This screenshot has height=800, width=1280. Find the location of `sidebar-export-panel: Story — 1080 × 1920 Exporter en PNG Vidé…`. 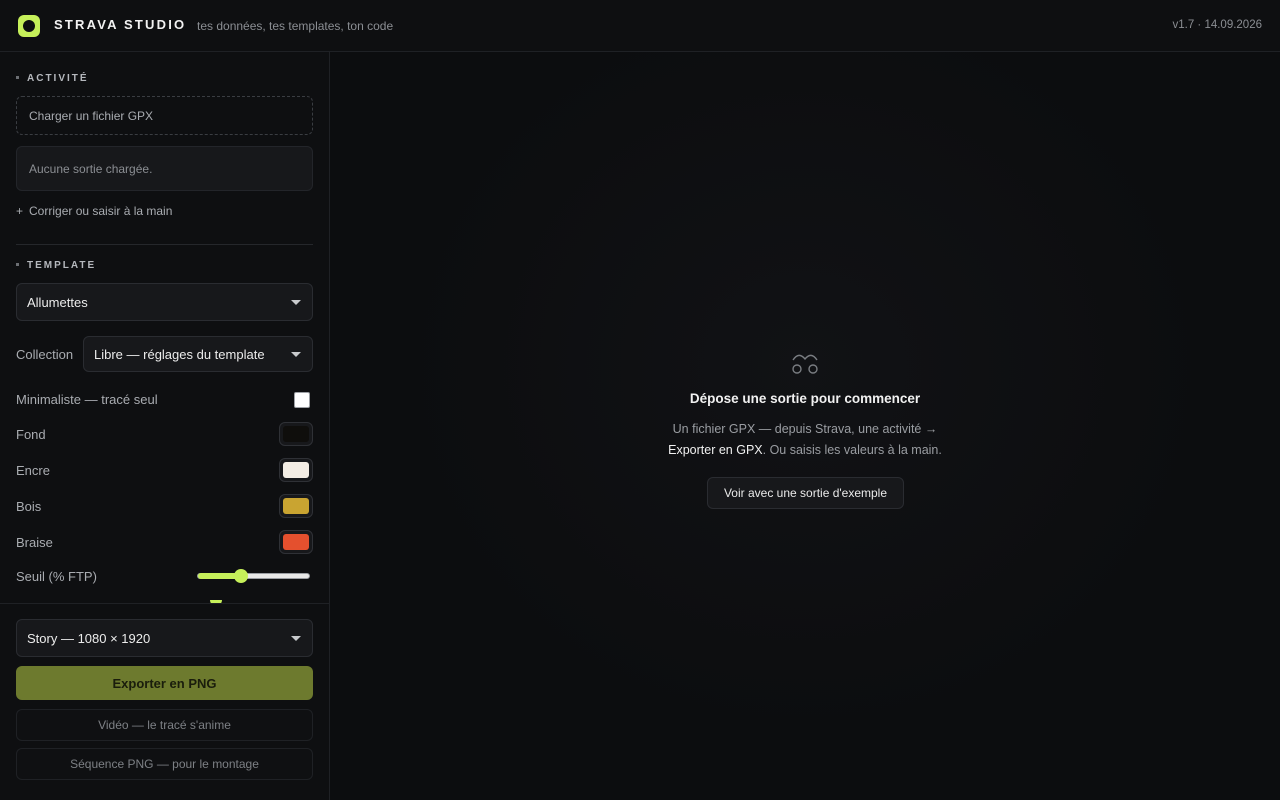

sidebar-export-panel: Story — 1080 × 1920 Exporter en PNG Vidé… is located at coordinates (164, 701).